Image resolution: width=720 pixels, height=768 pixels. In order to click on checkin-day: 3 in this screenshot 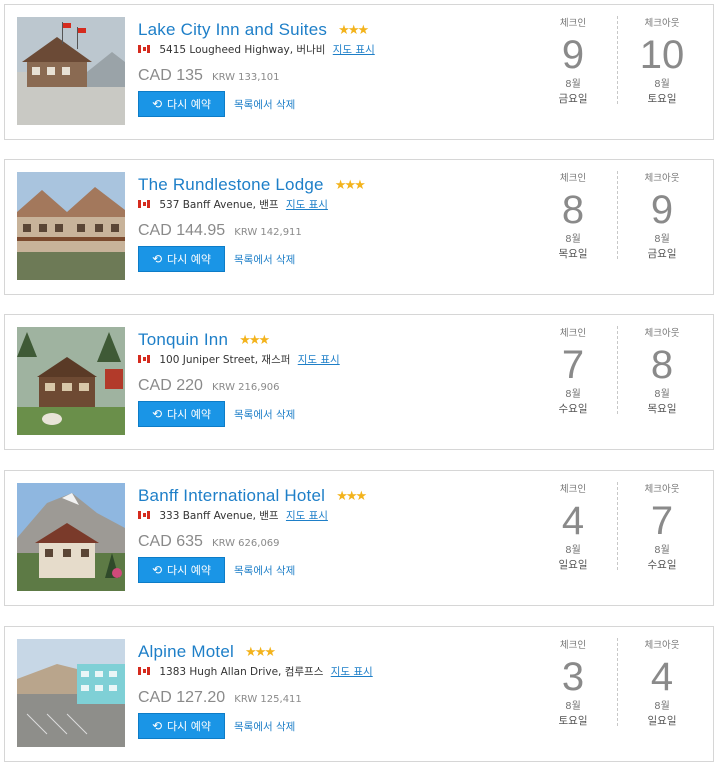, I will do `click(573, 677)`.